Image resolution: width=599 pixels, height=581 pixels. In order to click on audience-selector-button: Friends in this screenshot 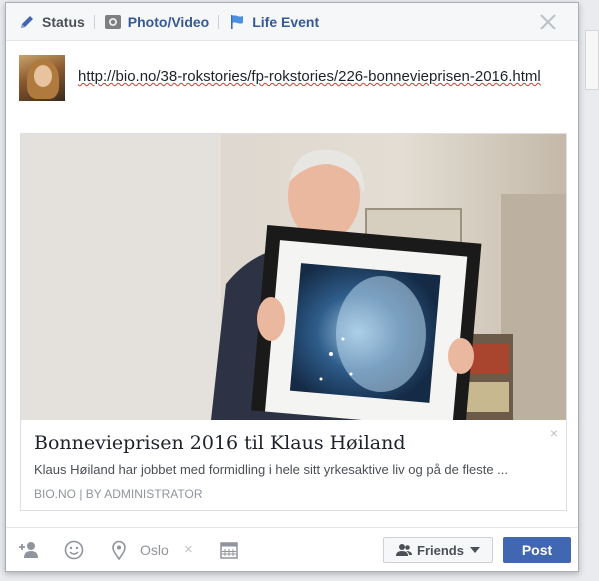, I will do `click(438, 550)`.